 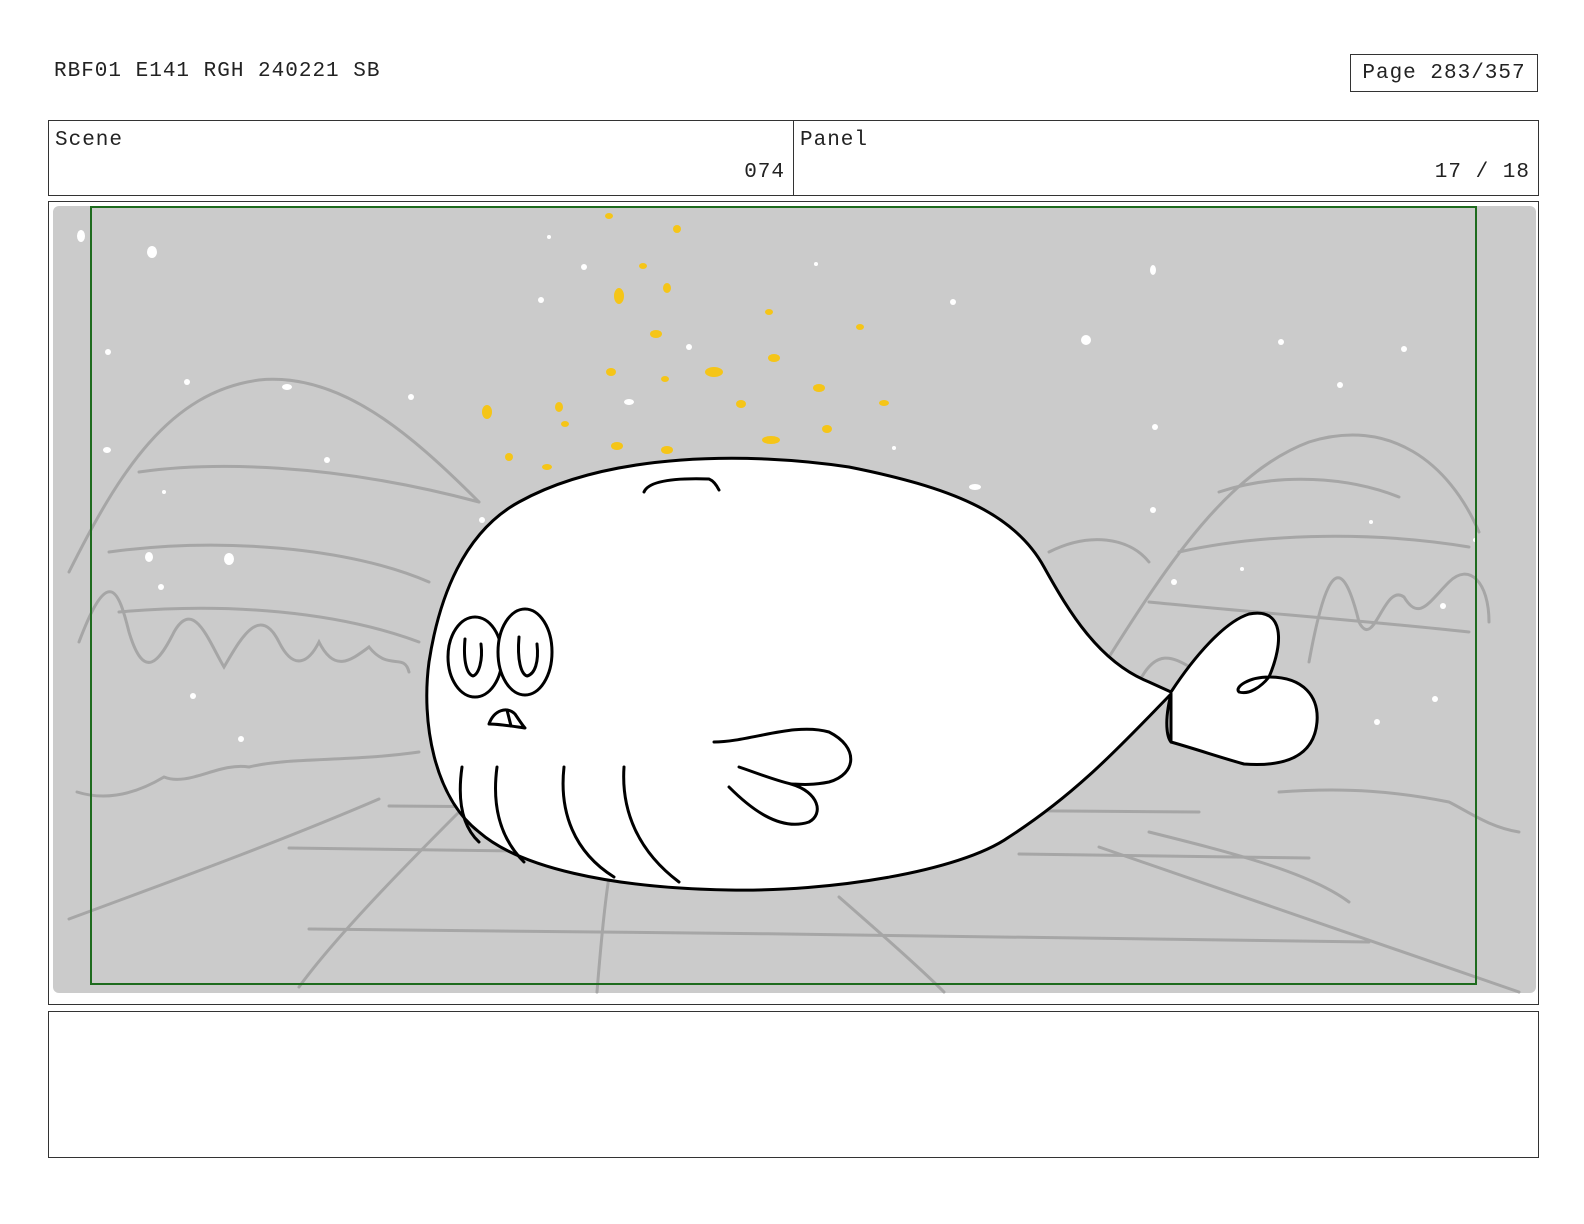 I want to click on panel-cell: Panel 17 / 18, so click(x=1165, y=158).